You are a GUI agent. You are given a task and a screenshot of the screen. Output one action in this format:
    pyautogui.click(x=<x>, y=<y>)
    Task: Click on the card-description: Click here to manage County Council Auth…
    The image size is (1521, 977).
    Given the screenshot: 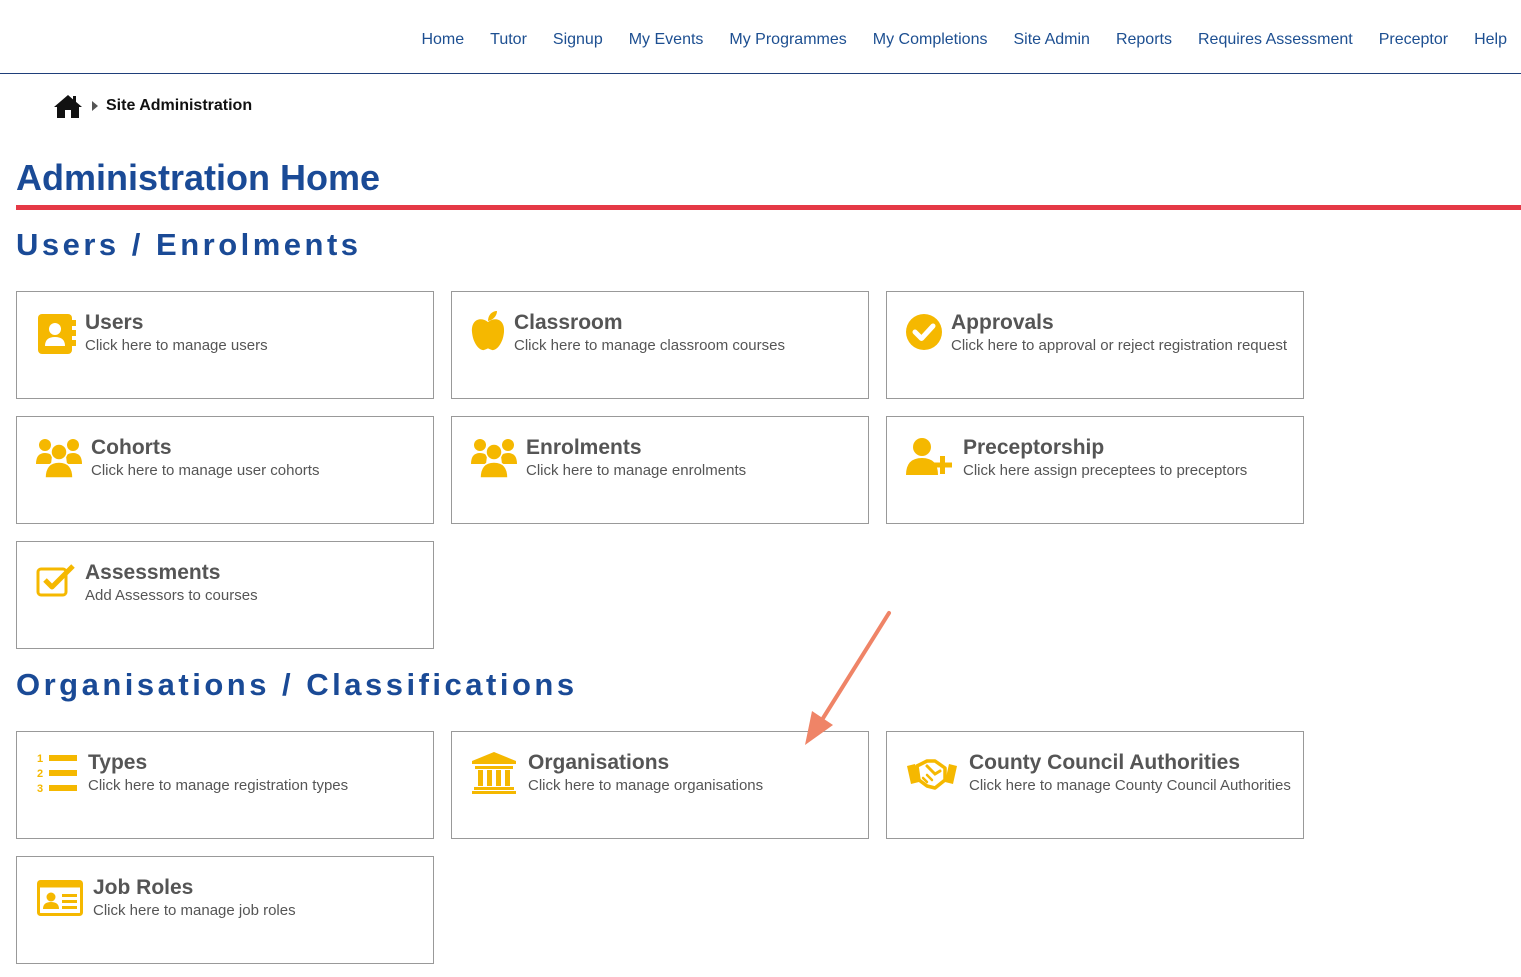 What is the action you would take?
    pyautogui.click(x=1130, y=785)
    